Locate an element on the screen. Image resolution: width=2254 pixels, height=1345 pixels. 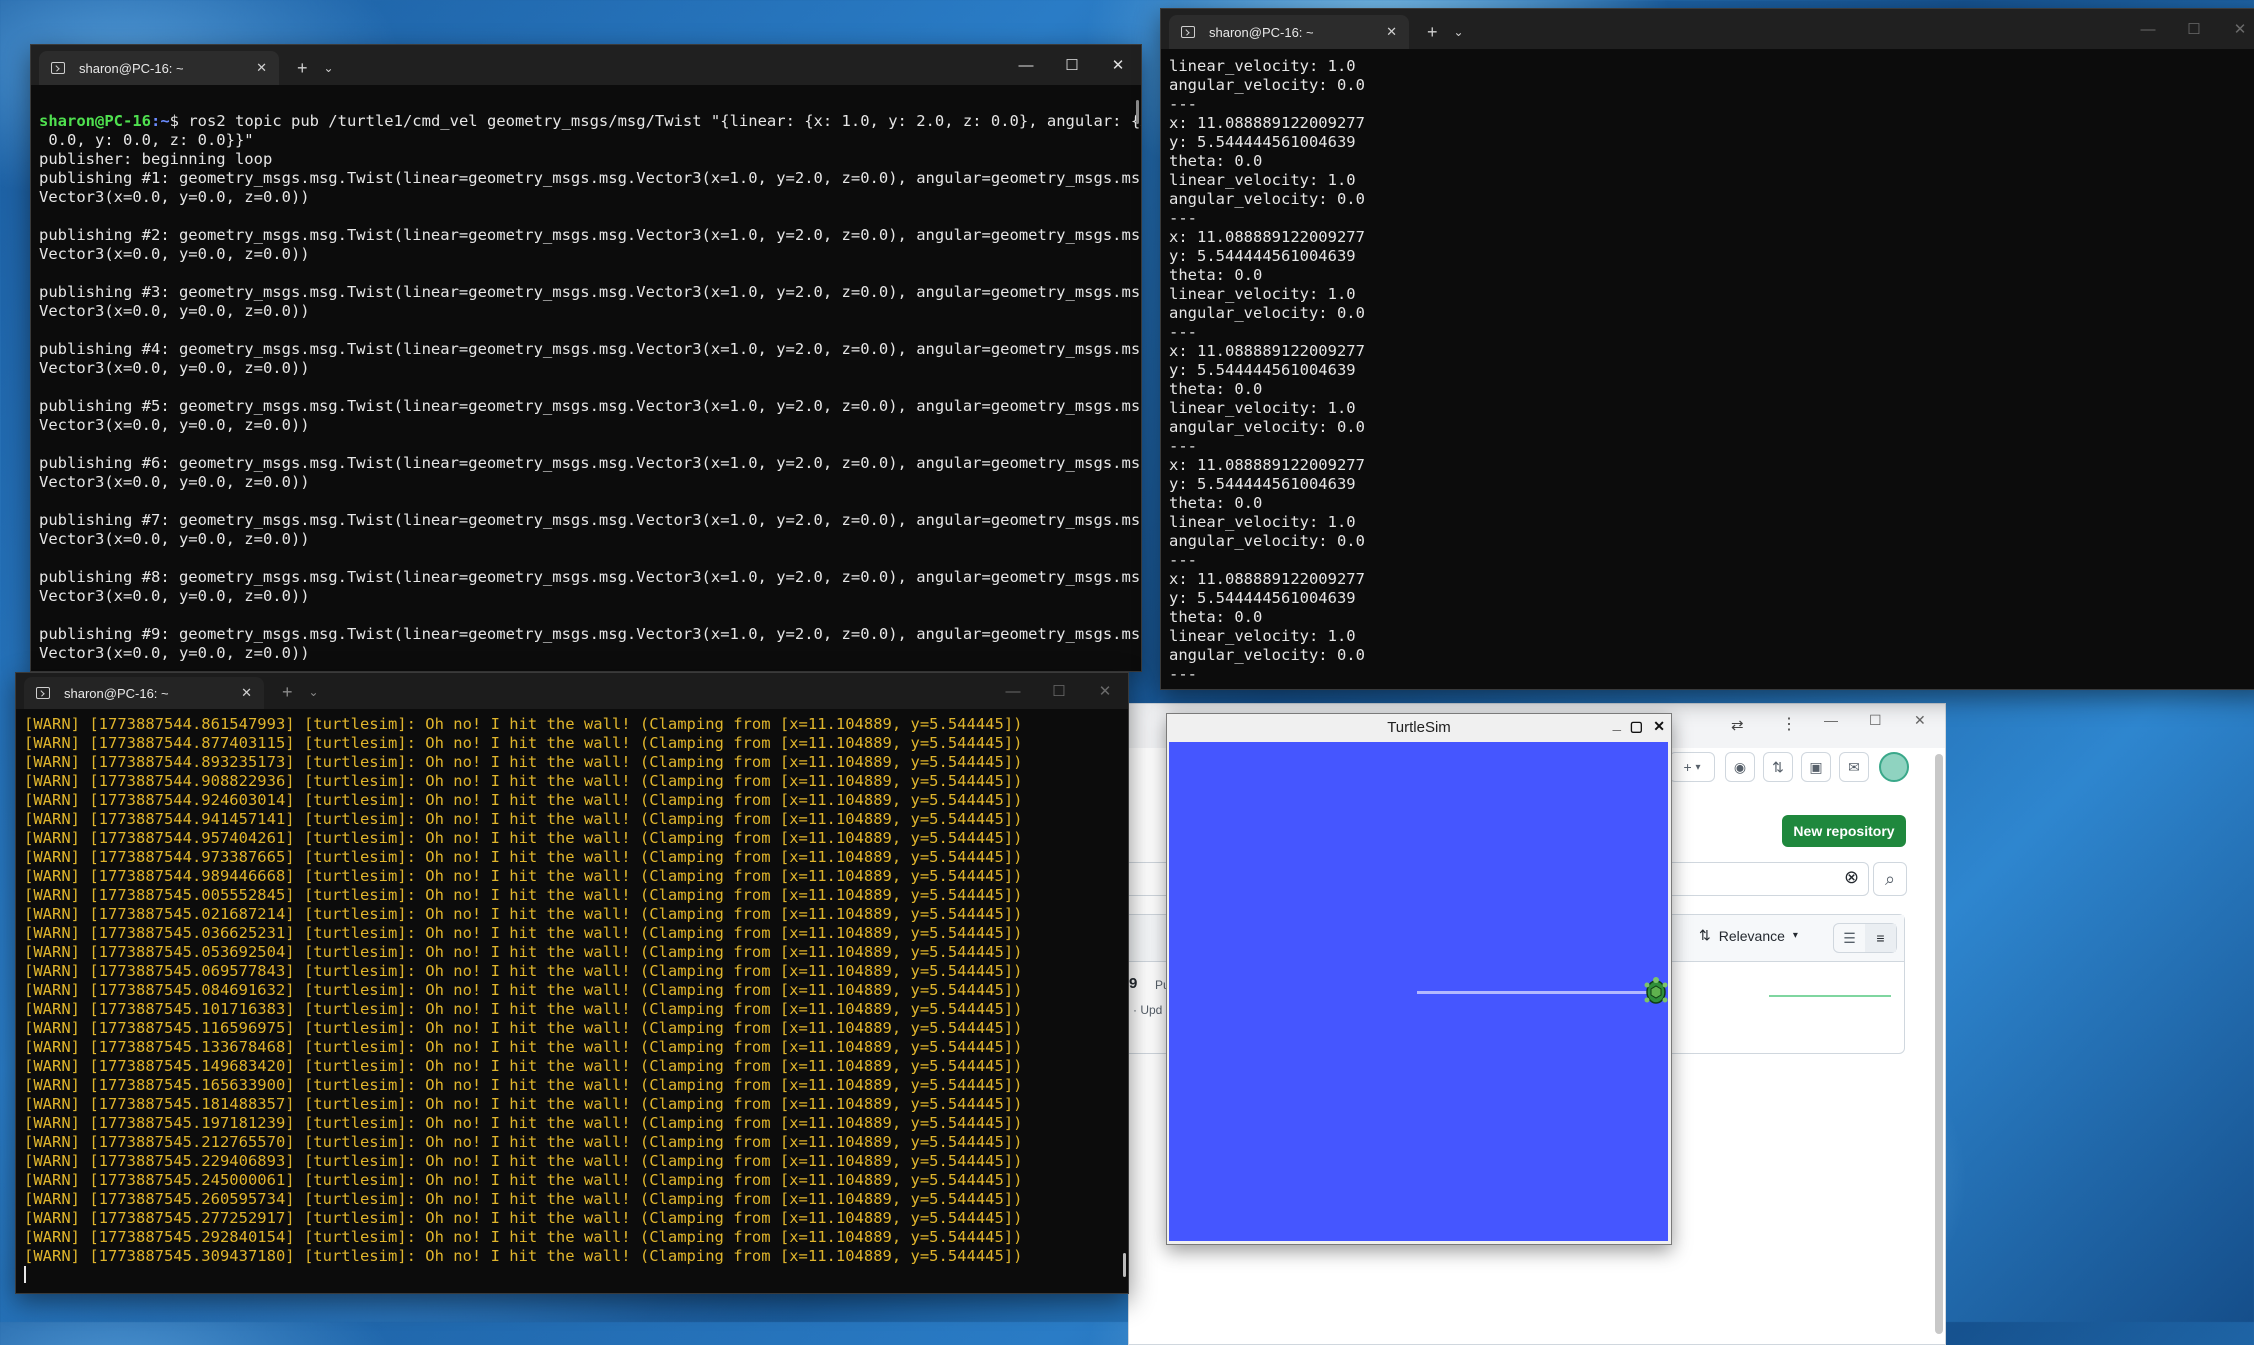
card-view-icon: ☰ is located at coordinates (1849, 938).